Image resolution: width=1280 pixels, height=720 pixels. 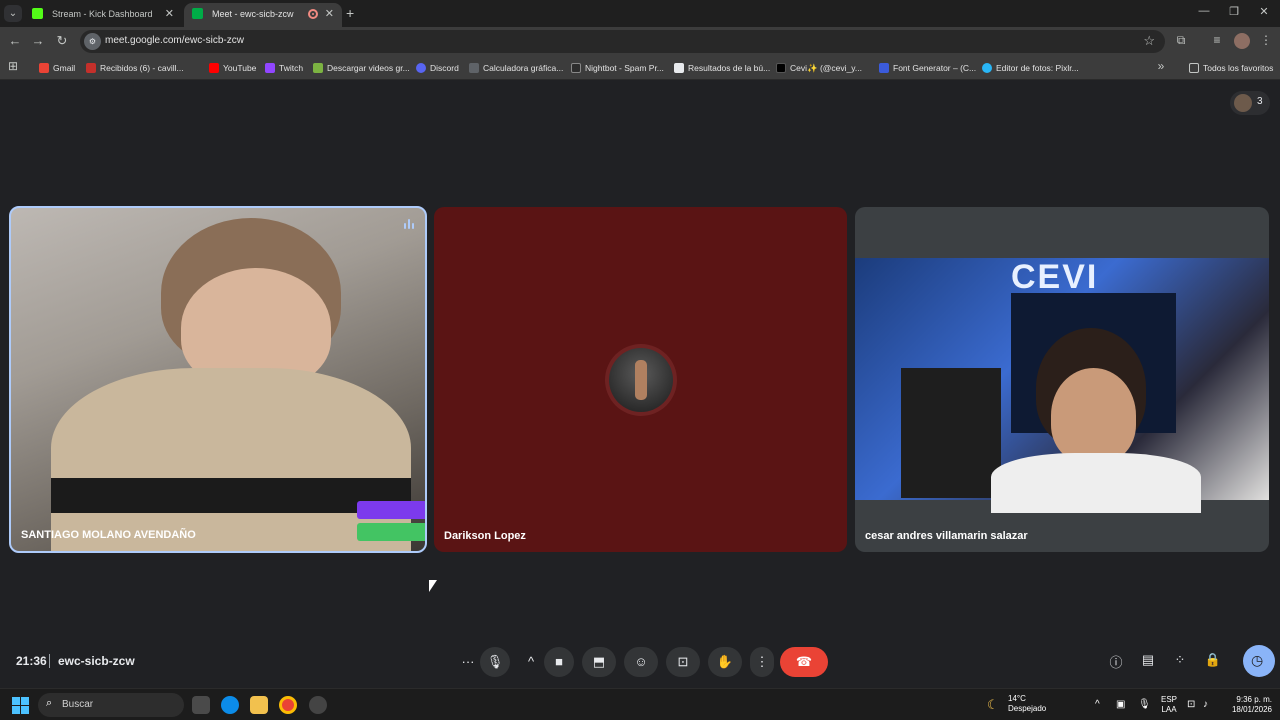 I want to click on tab-kick: Stream - Kick Dashboard ✕, so click(x=103, y=15).